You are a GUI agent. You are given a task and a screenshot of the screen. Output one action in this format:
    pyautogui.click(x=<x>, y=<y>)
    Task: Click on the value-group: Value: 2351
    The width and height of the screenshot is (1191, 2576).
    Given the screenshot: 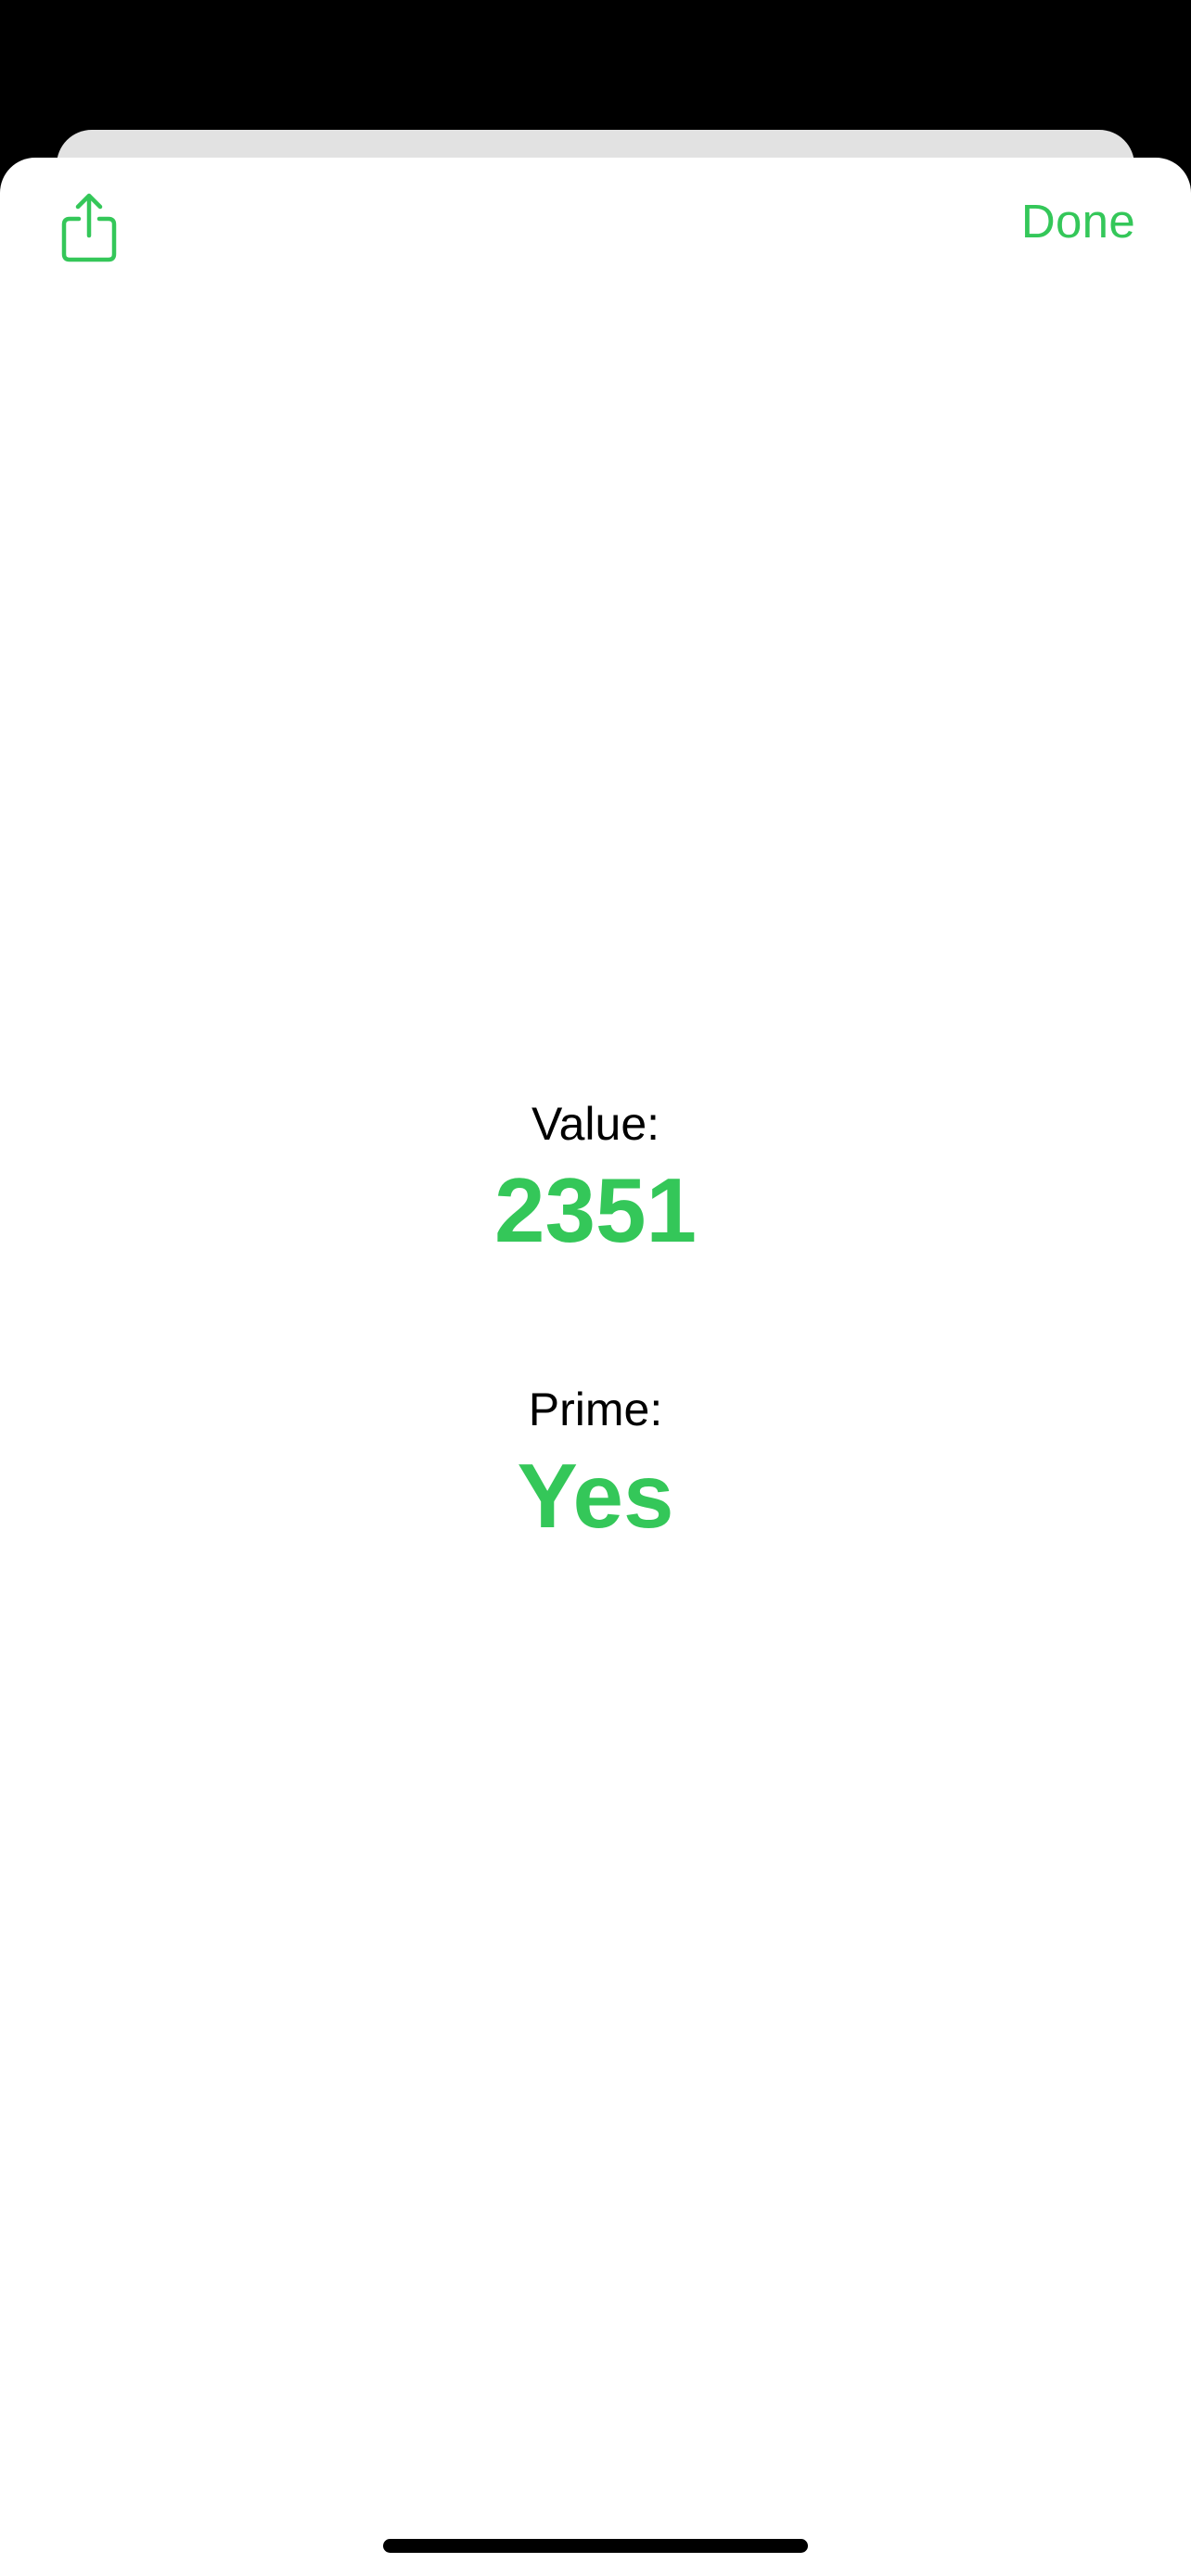 What is the action you would take?
    pyautogui.click(x=595, y=1180)
    